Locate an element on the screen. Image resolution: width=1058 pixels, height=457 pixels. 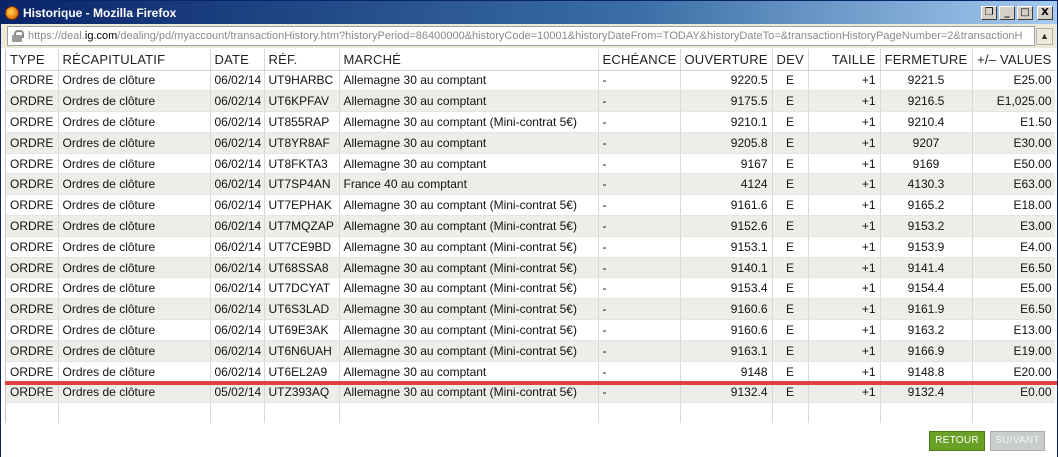
column-header-size: TAILLE is located at coordinates (844, 60).